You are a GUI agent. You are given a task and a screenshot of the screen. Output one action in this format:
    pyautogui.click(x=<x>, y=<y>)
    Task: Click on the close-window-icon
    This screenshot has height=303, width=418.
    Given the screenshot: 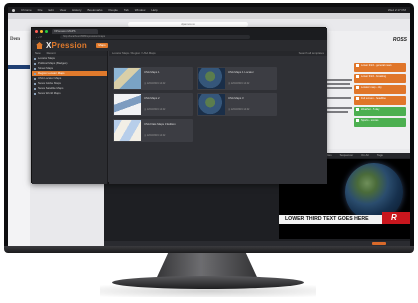 What is the action you would take?
    pyautogui.click(x=36, y=31)
    